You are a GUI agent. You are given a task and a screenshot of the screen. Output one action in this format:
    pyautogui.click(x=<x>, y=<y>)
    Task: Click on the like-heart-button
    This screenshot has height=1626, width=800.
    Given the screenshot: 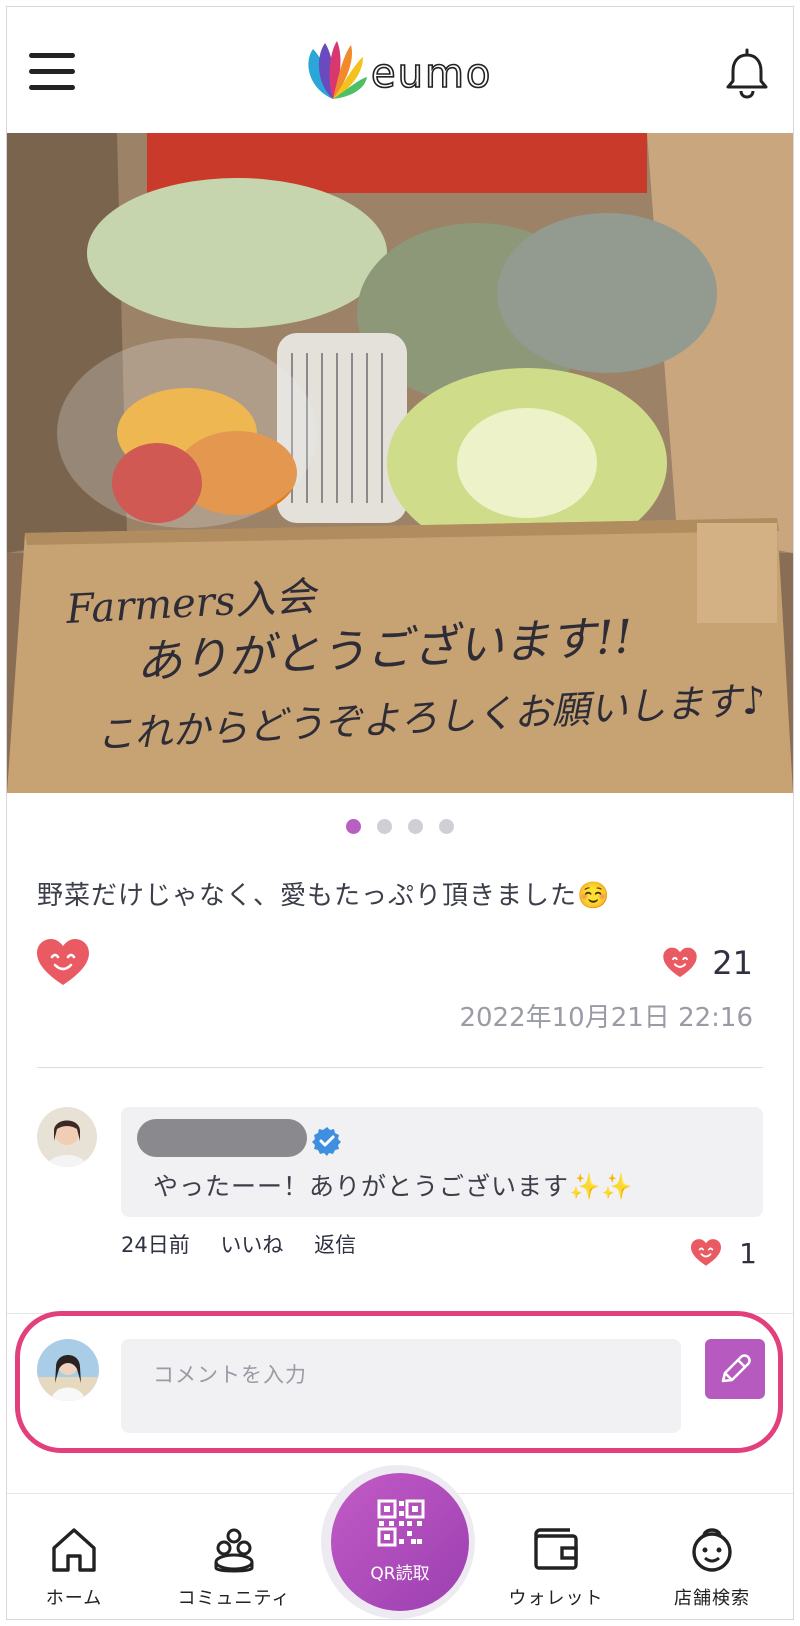 What is the action you would take?
    pyautogui.click(x=63, y=963)
    